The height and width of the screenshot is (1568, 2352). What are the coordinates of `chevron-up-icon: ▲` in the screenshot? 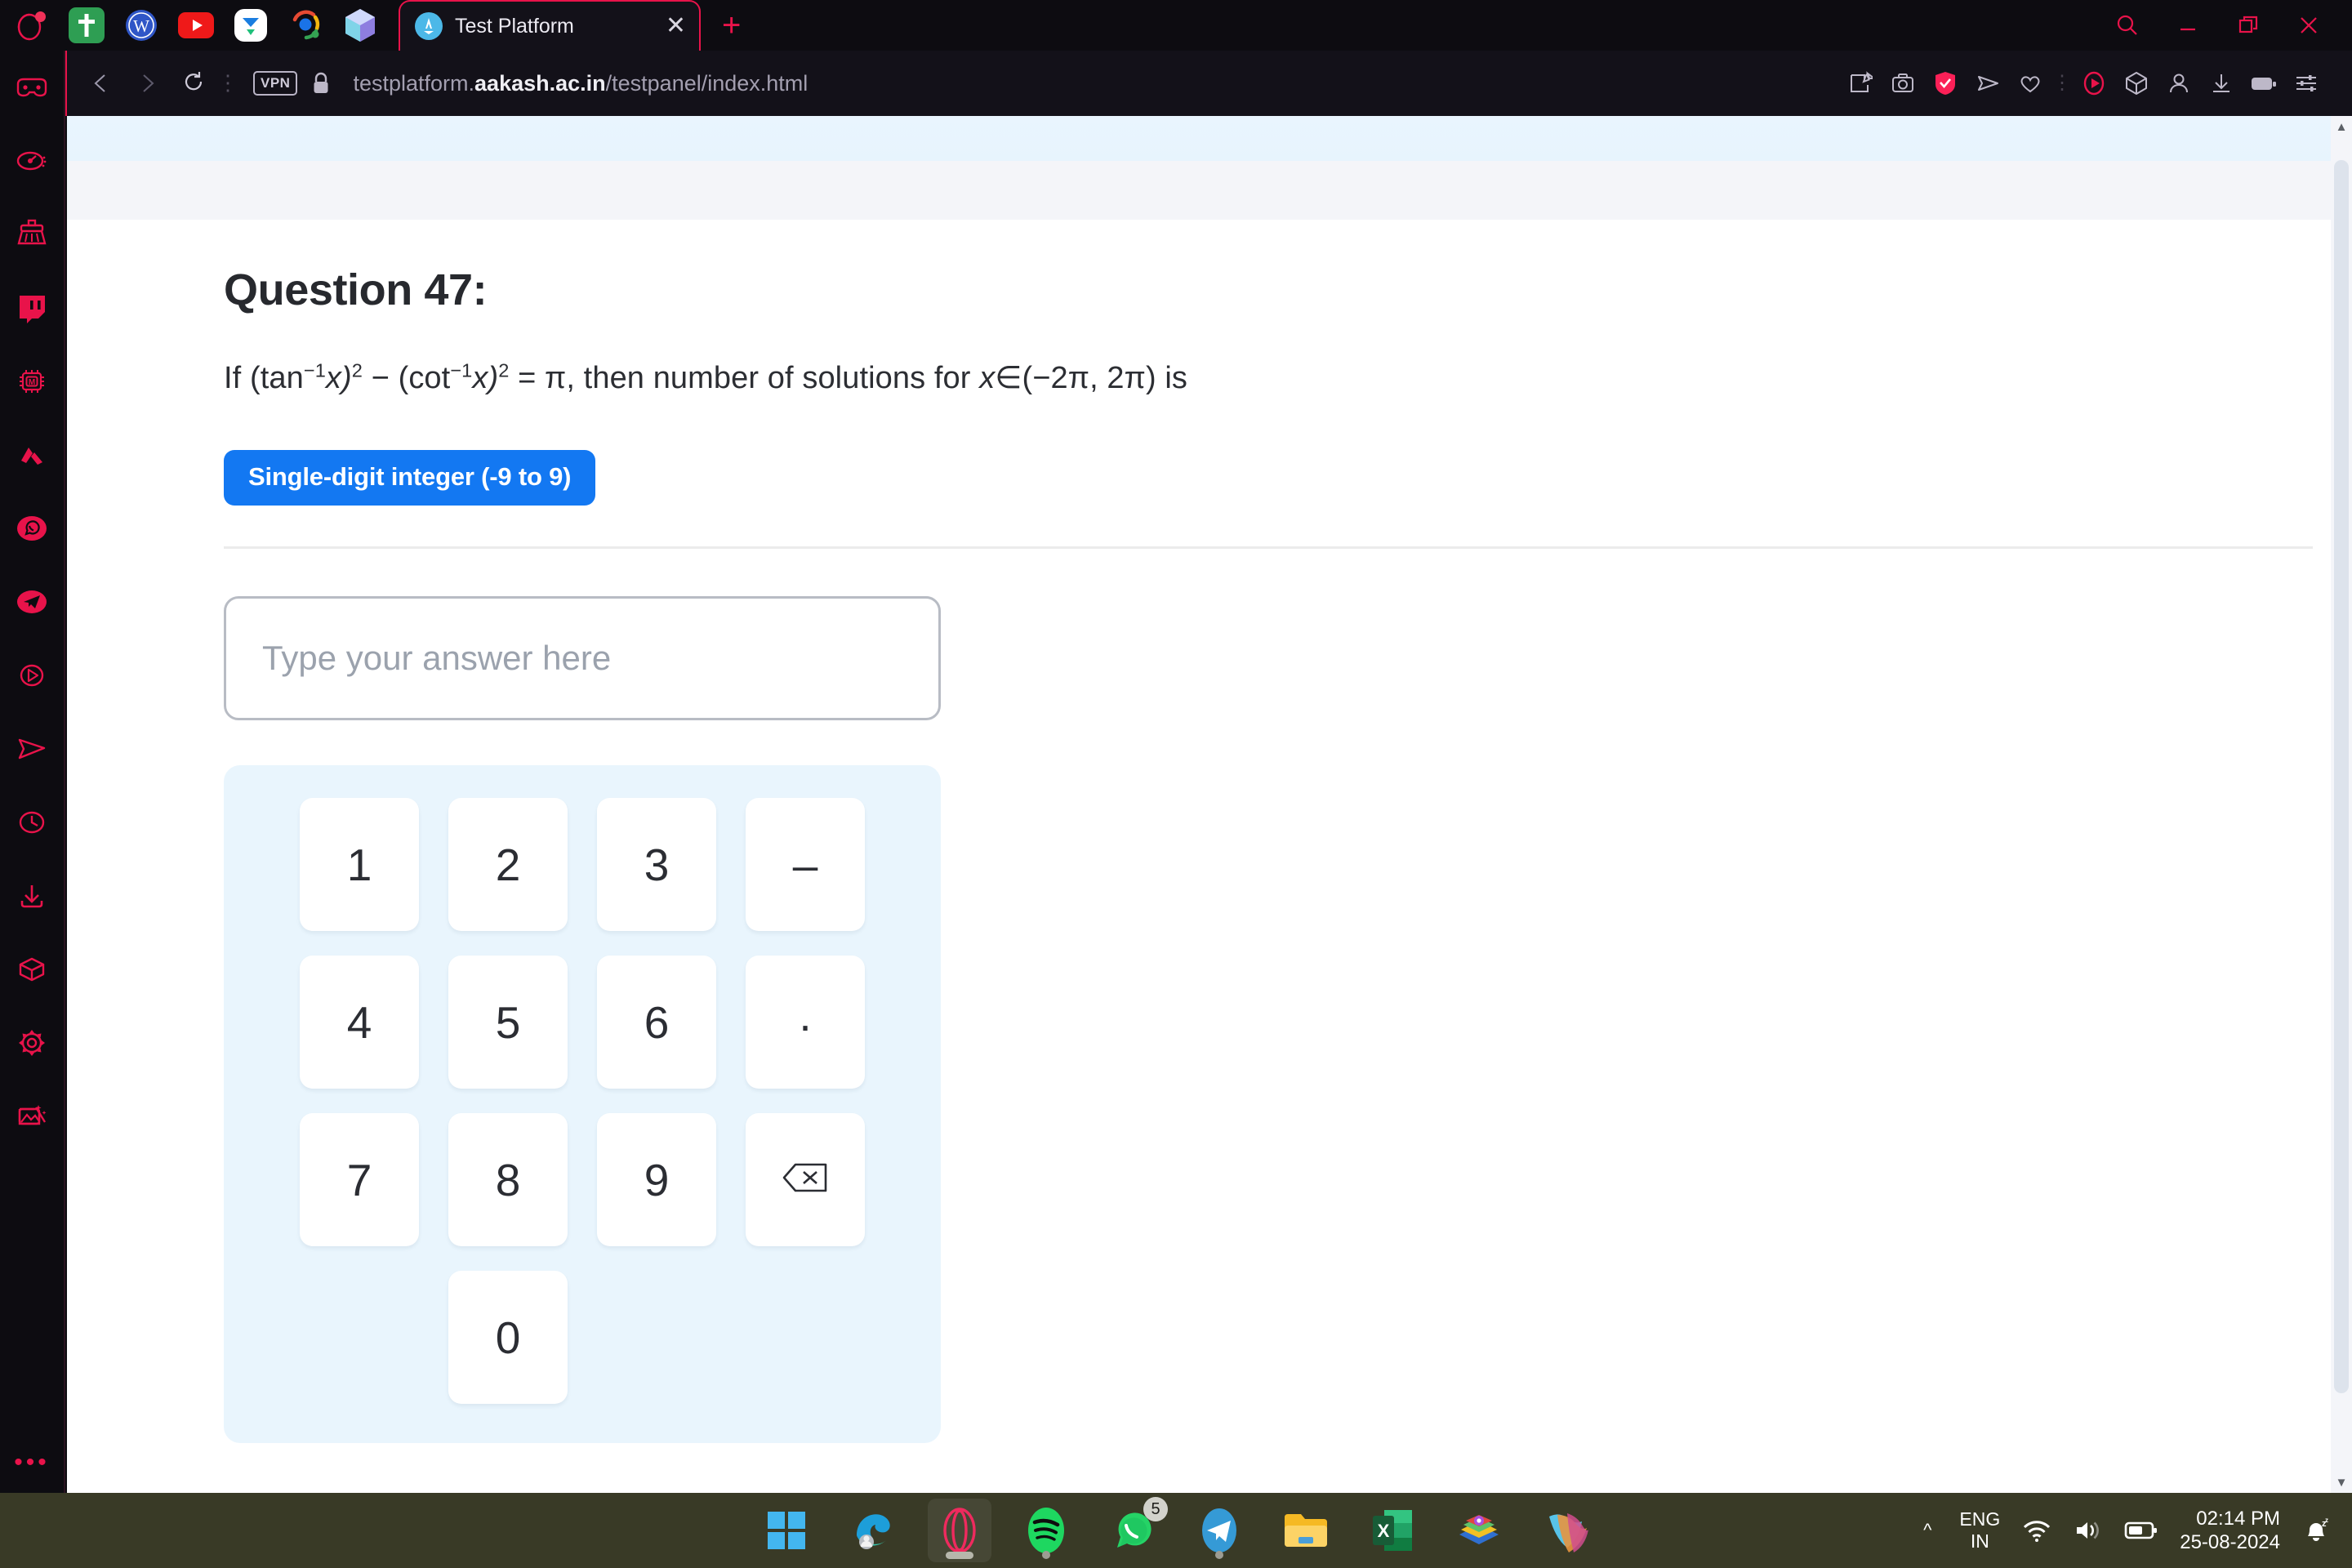 It's located at (2342, 126).